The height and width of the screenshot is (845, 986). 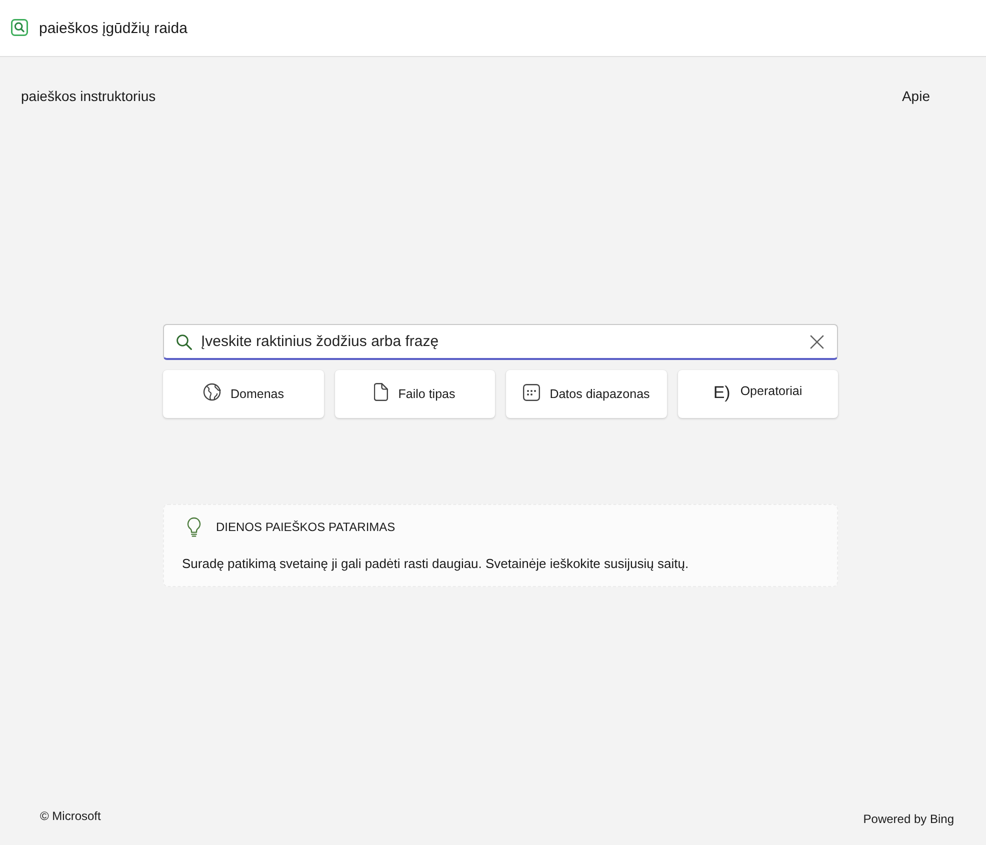 What do you see at coordinates (70, 816) in the screenshot?
I see `copyright-text: © Microsoft` at bounding box center [70, 816].